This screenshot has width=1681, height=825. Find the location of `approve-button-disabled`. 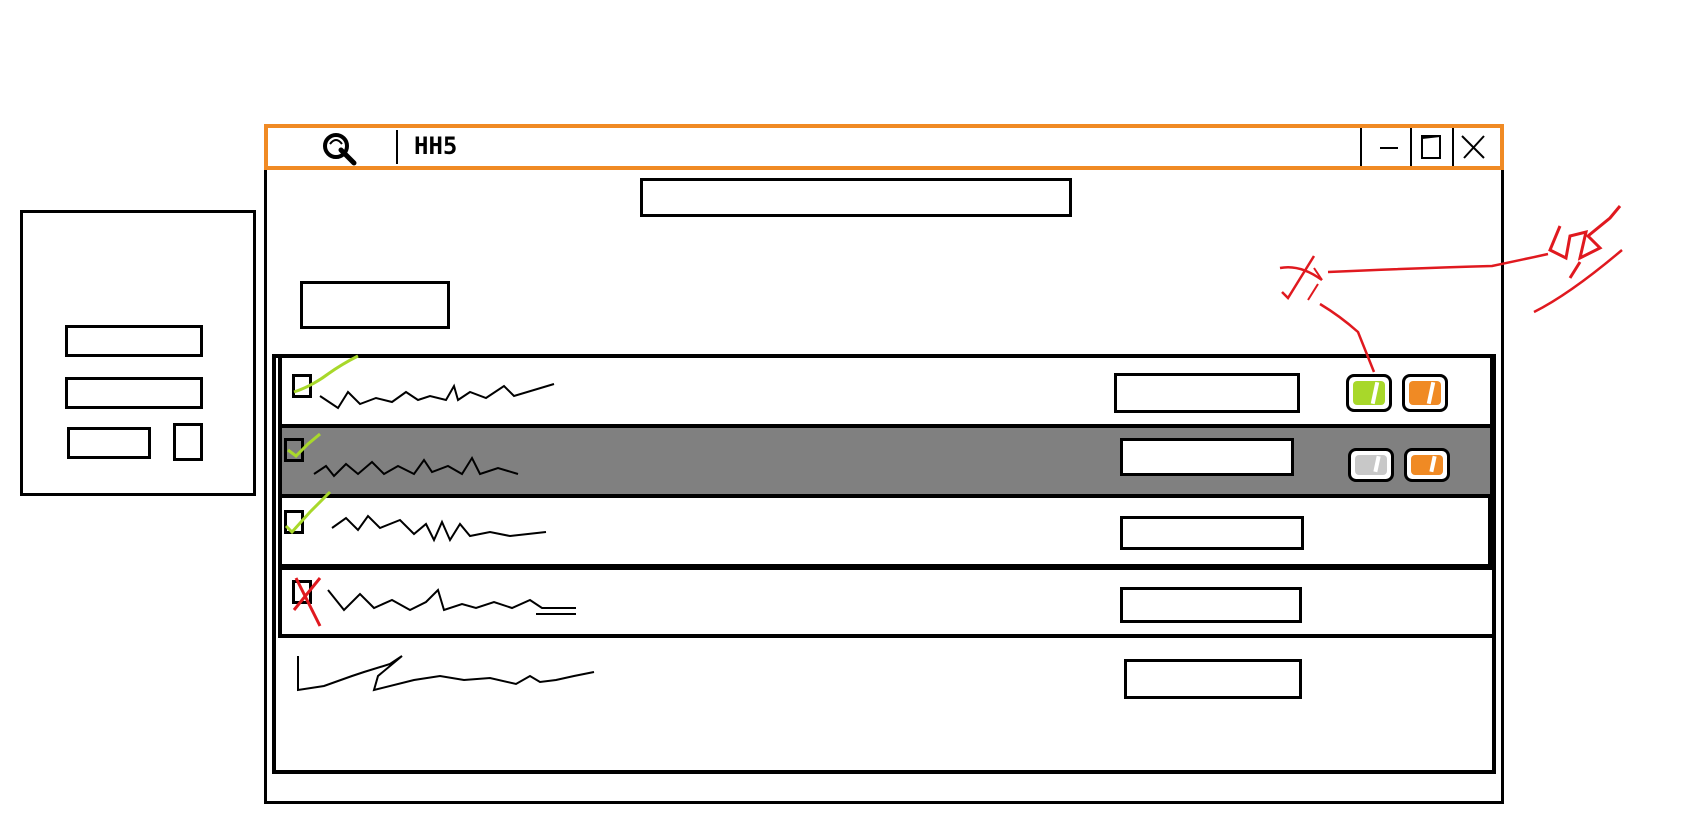

approve-button-disabled is located at coordinates (1371, 465).